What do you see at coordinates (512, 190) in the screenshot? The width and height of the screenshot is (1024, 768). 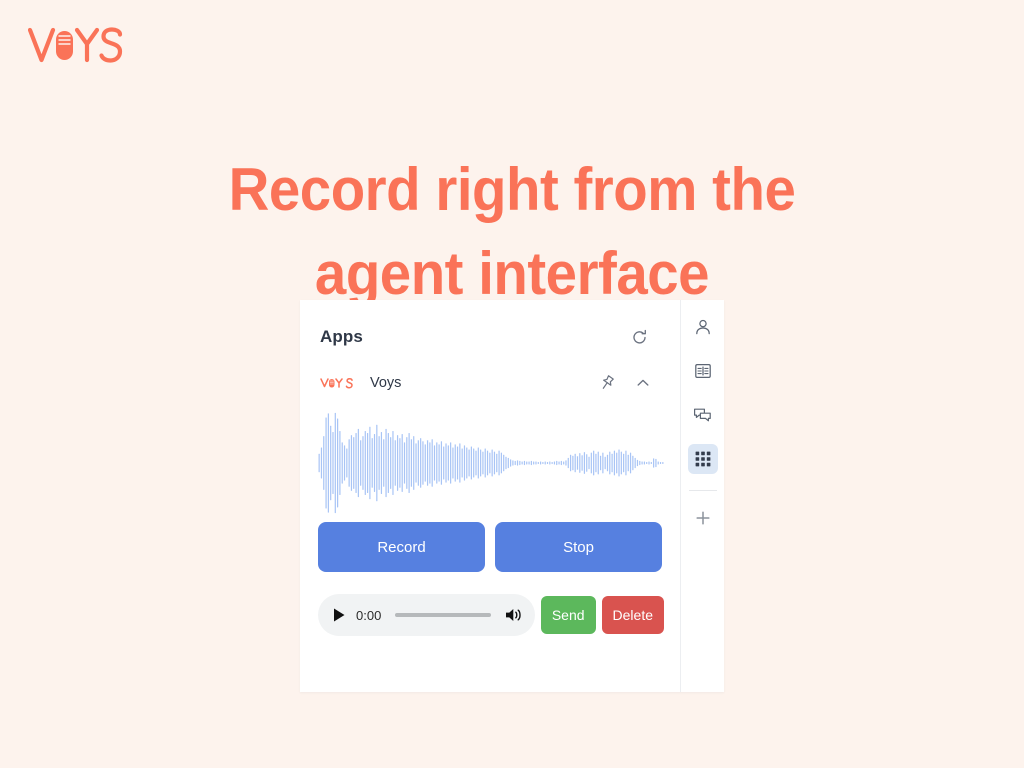 I see `headline-line-1: Record right from the` at bounding box center [512, 190].